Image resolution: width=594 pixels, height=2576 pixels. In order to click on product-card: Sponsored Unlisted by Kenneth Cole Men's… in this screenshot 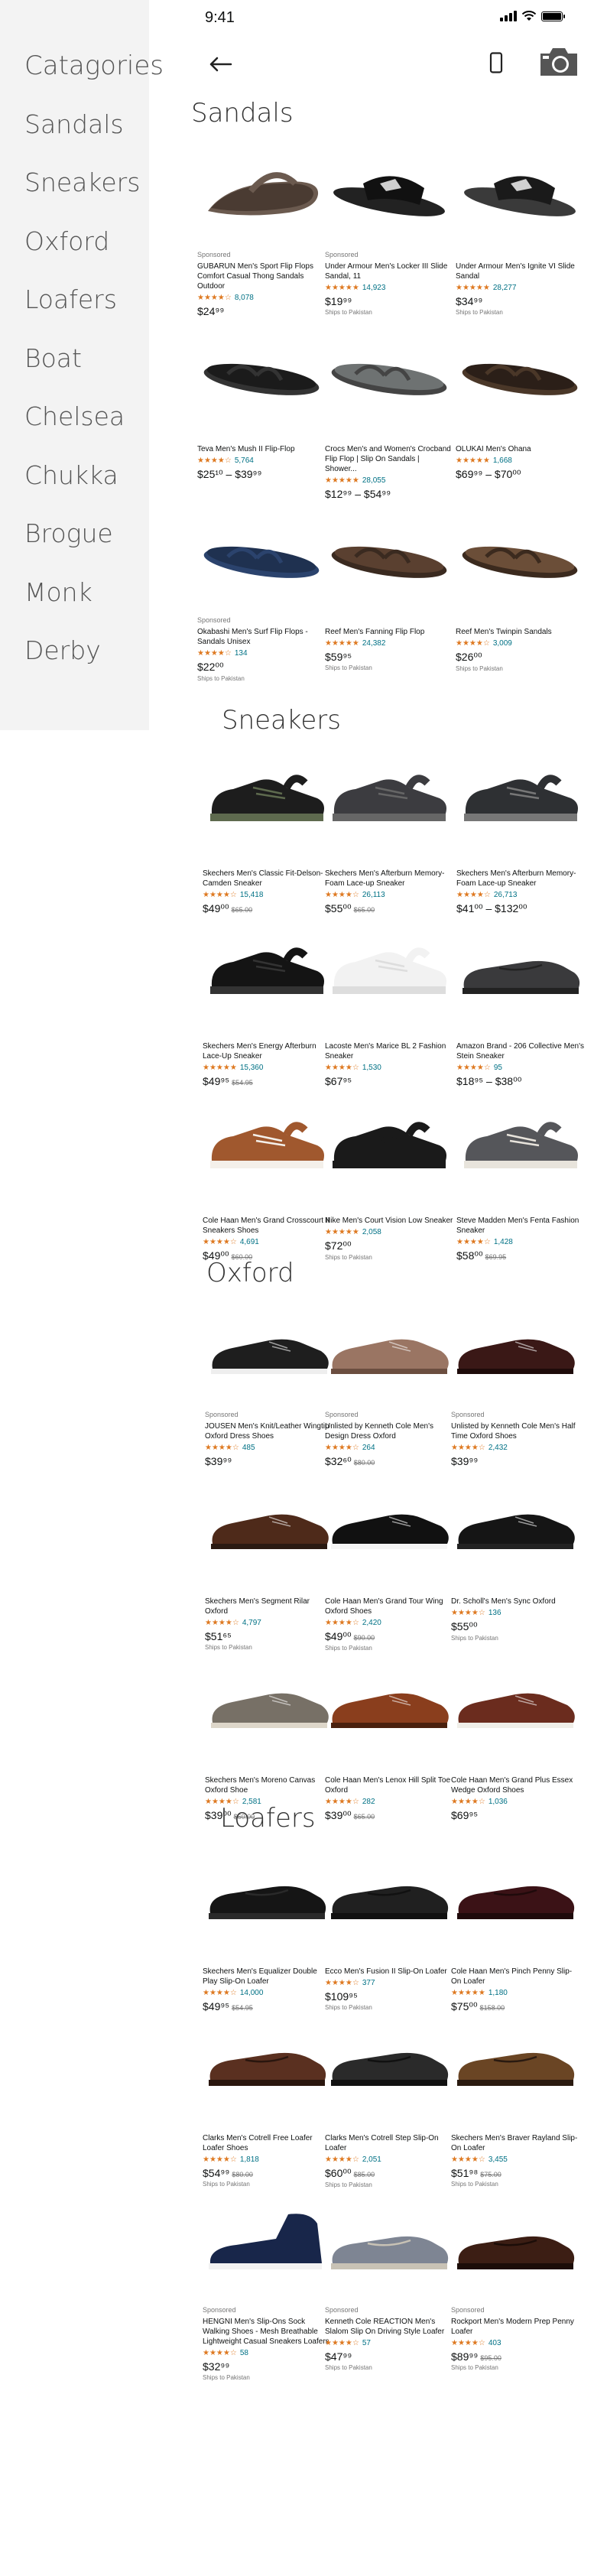, I will do `click(515, 1384)`.